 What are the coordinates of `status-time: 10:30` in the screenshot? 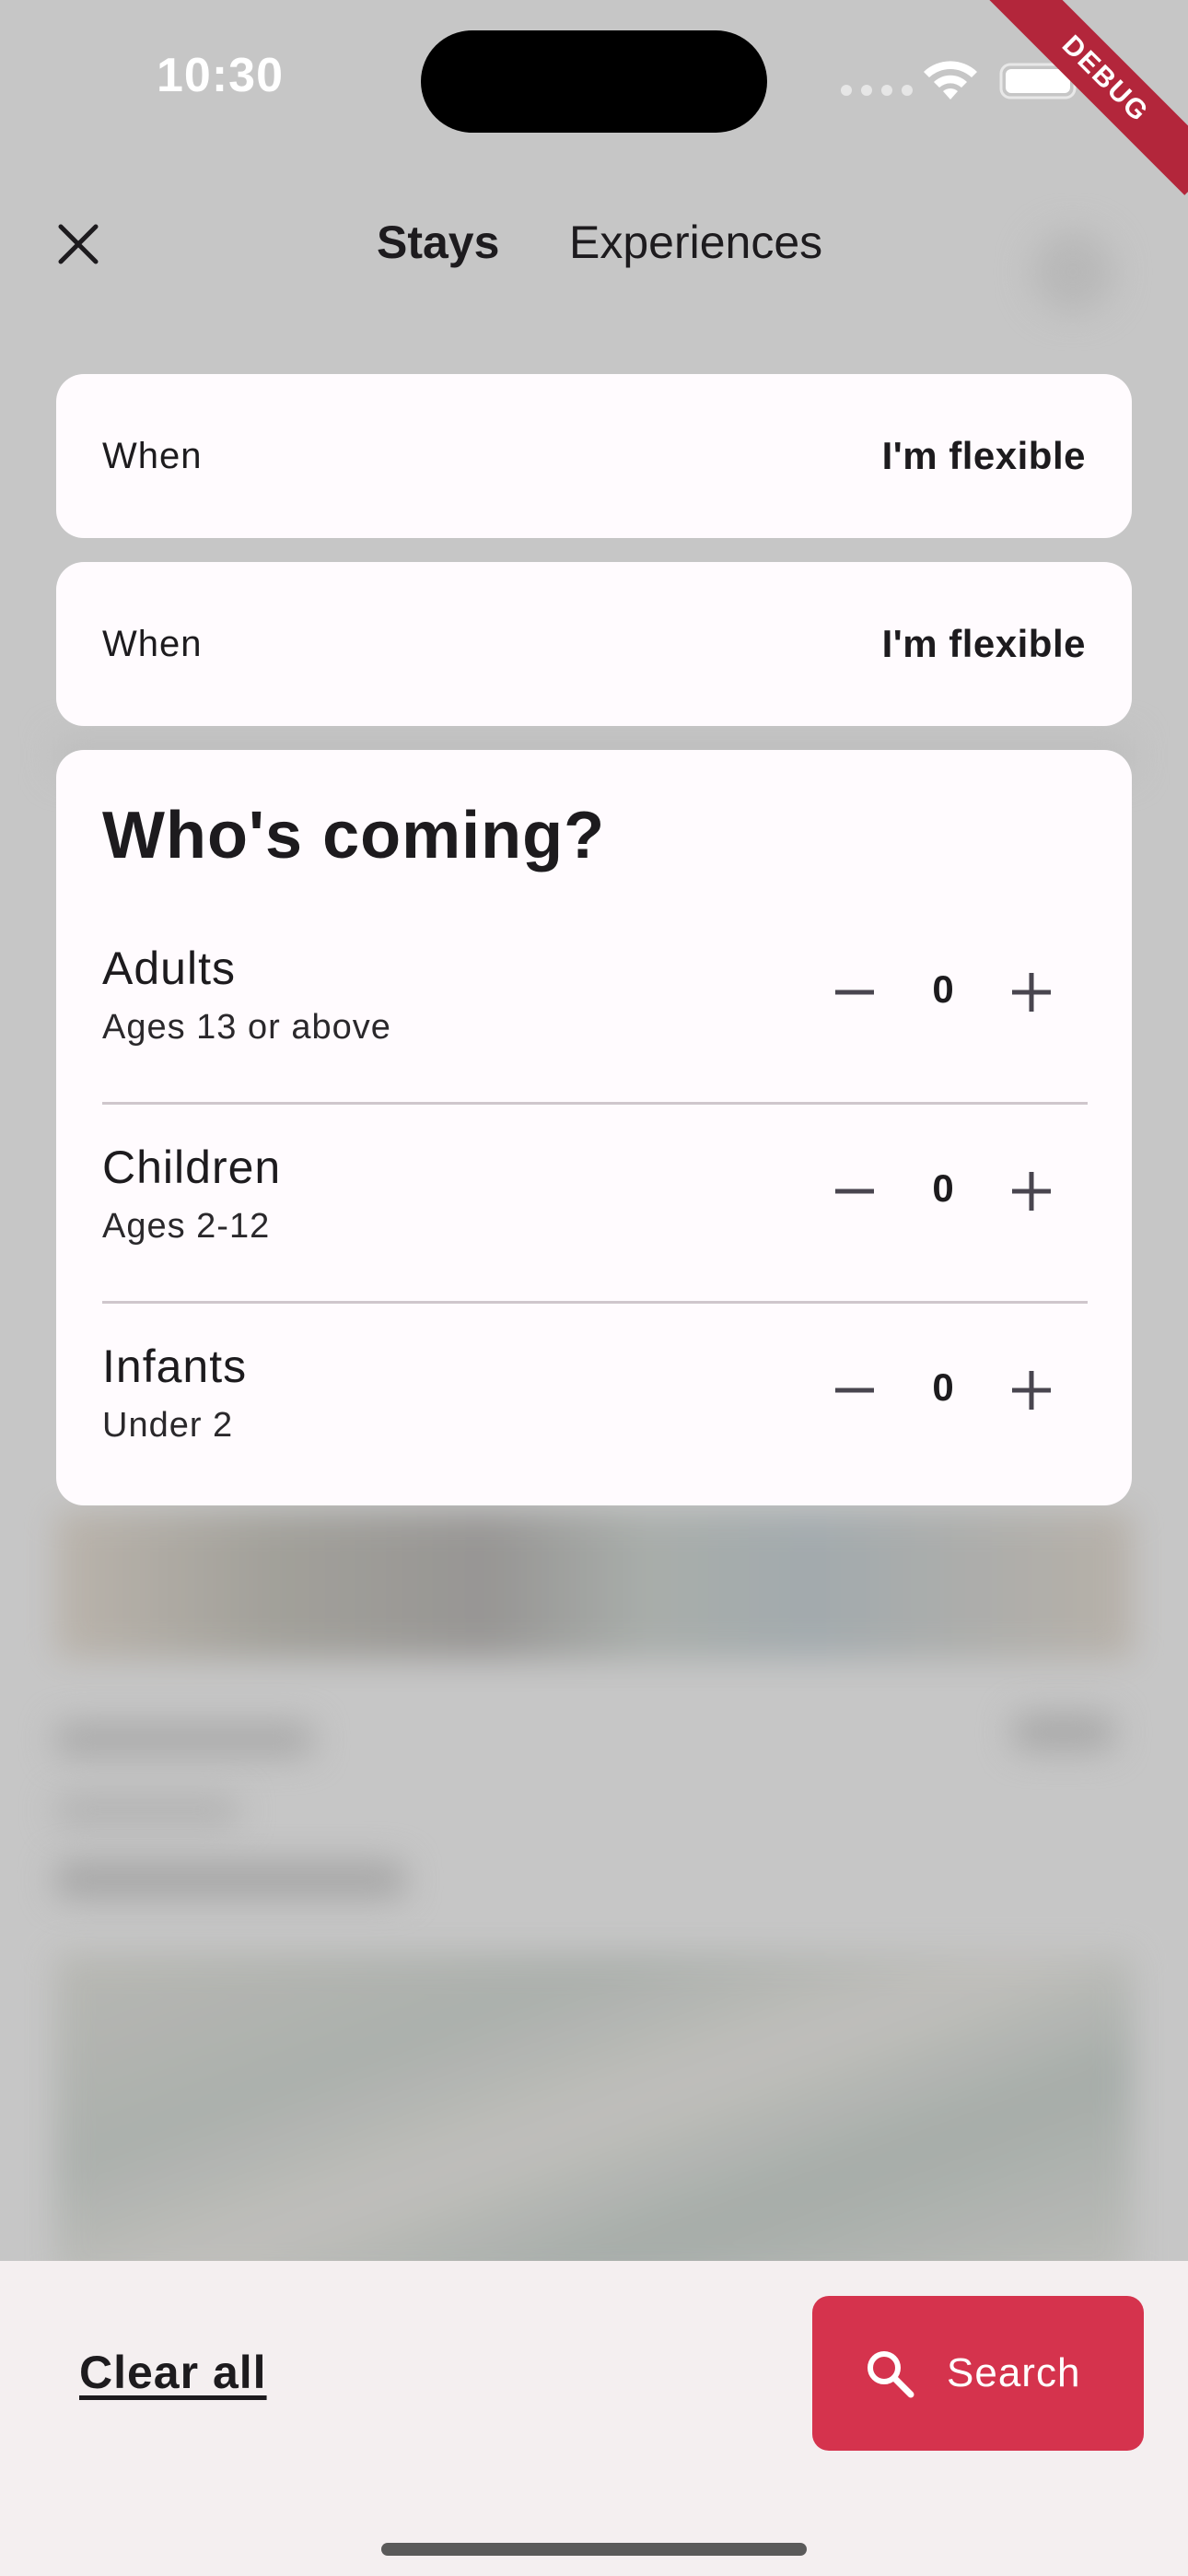 It's located at (220, 75).